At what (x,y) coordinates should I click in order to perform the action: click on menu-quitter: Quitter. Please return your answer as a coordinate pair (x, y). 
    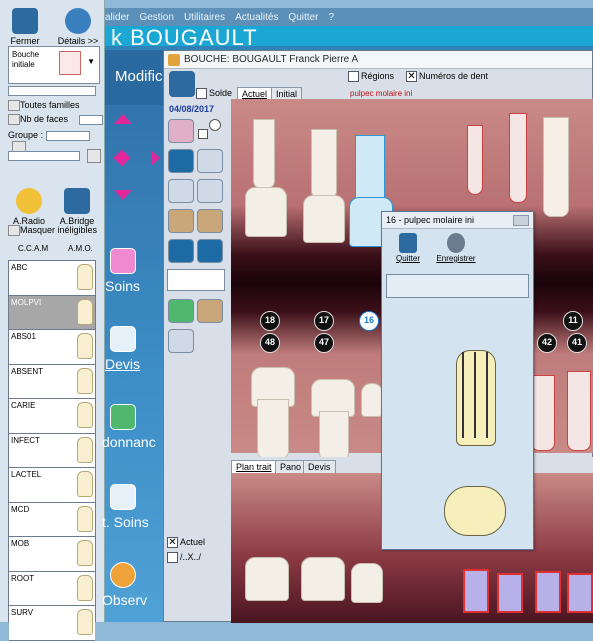
    Looking at the image, I should click on (303, 17).